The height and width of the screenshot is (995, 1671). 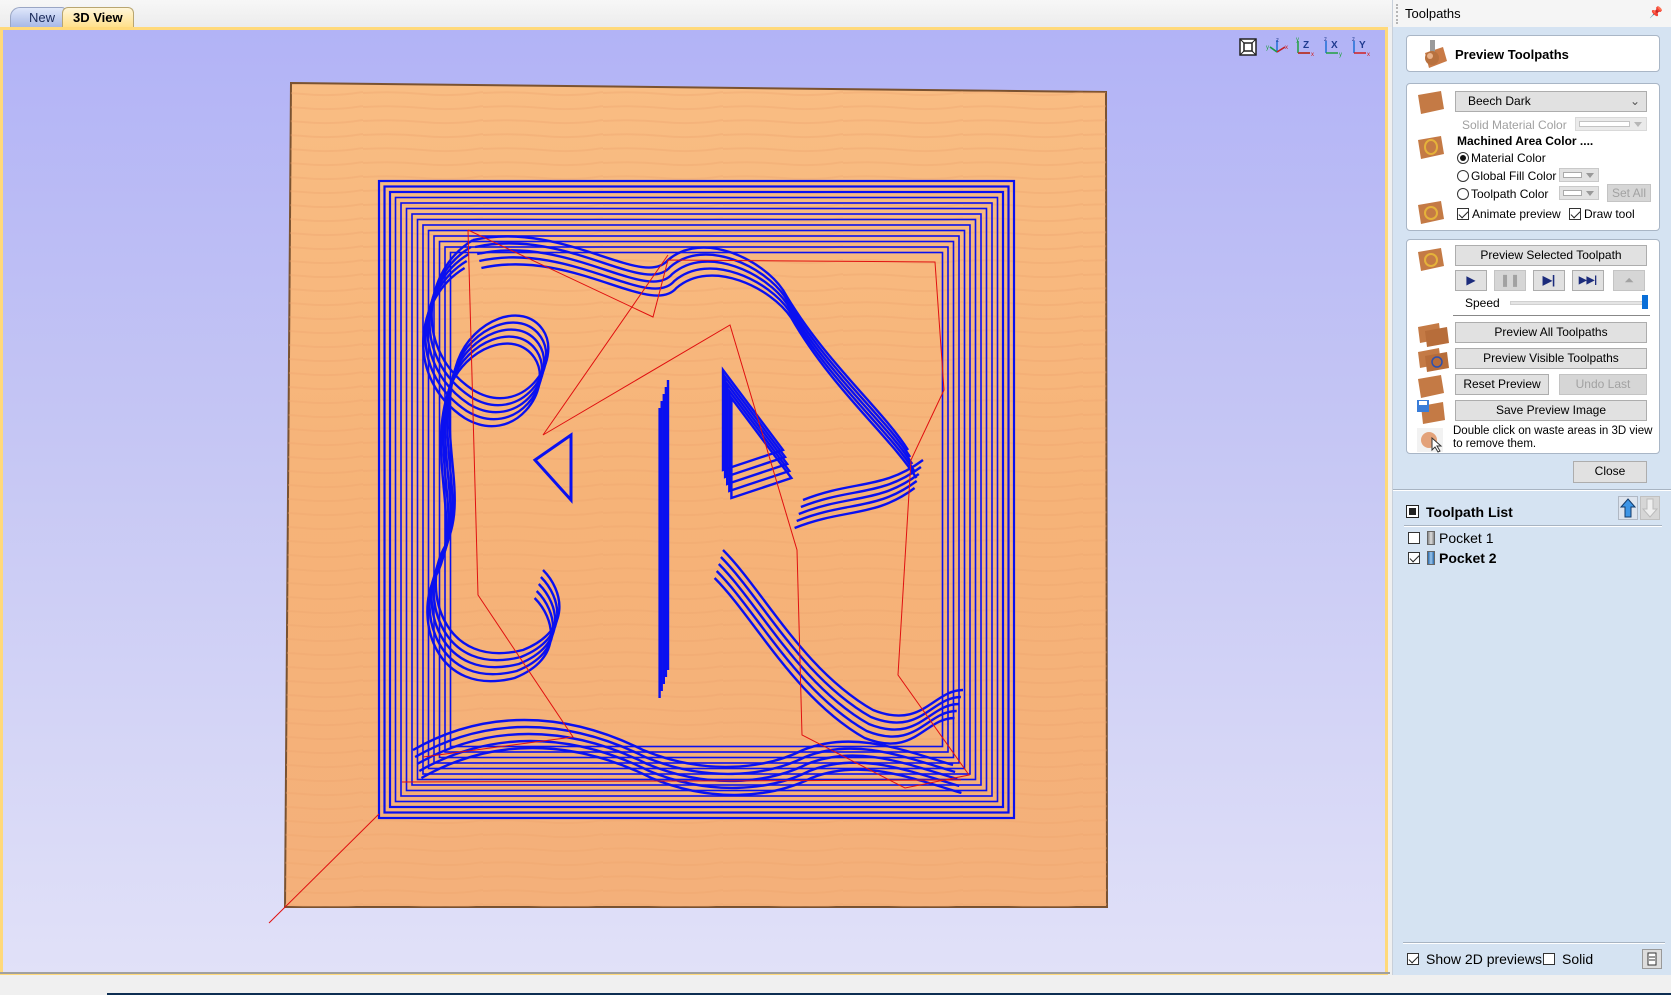 What do you see at coordinates (1579, 303) in the screenshot?
I see `speed-slider-track` at bounding box center [1579, 303].